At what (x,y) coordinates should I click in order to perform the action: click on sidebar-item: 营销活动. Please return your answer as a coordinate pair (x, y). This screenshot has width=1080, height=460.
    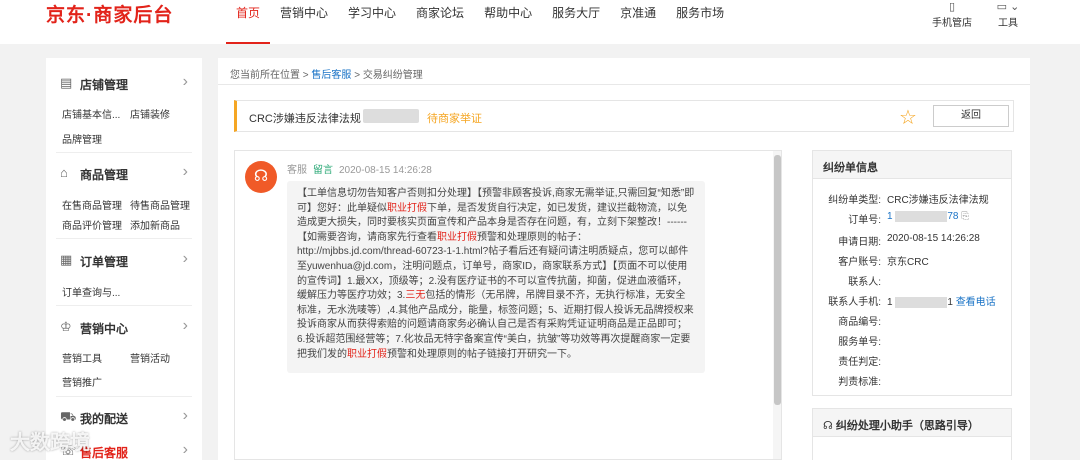
    Looking at the image, I should click on (150, 357).